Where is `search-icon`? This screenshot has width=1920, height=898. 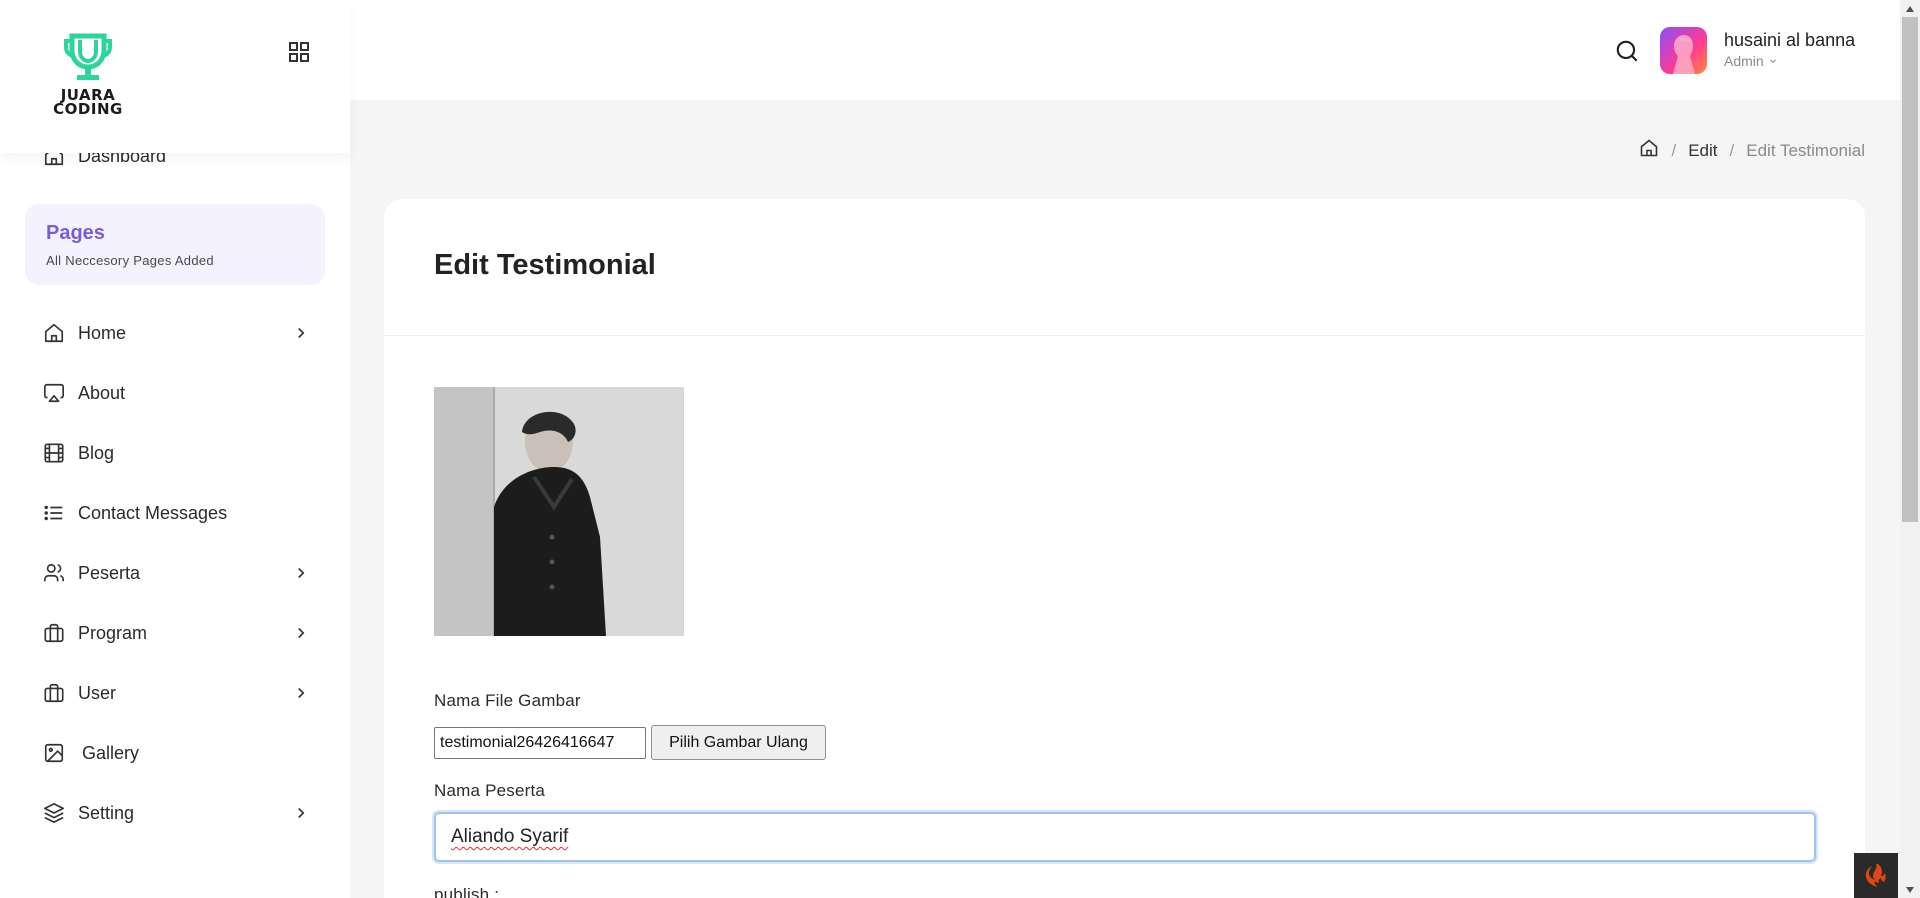
search-icon is located at coordinates (1627, 51).